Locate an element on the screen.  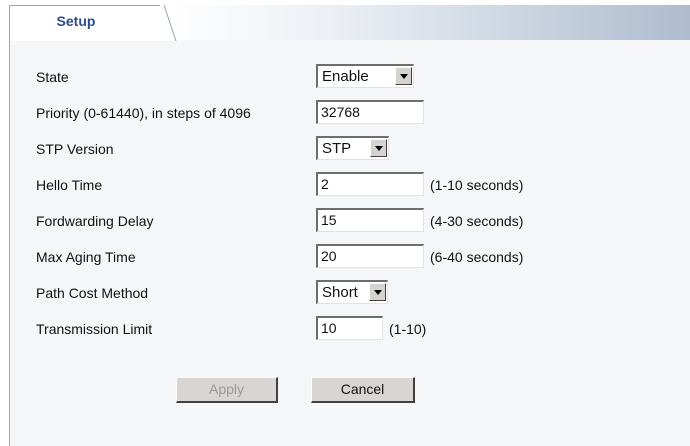
priority-input: 32768 is located at coordinates (370, 112).